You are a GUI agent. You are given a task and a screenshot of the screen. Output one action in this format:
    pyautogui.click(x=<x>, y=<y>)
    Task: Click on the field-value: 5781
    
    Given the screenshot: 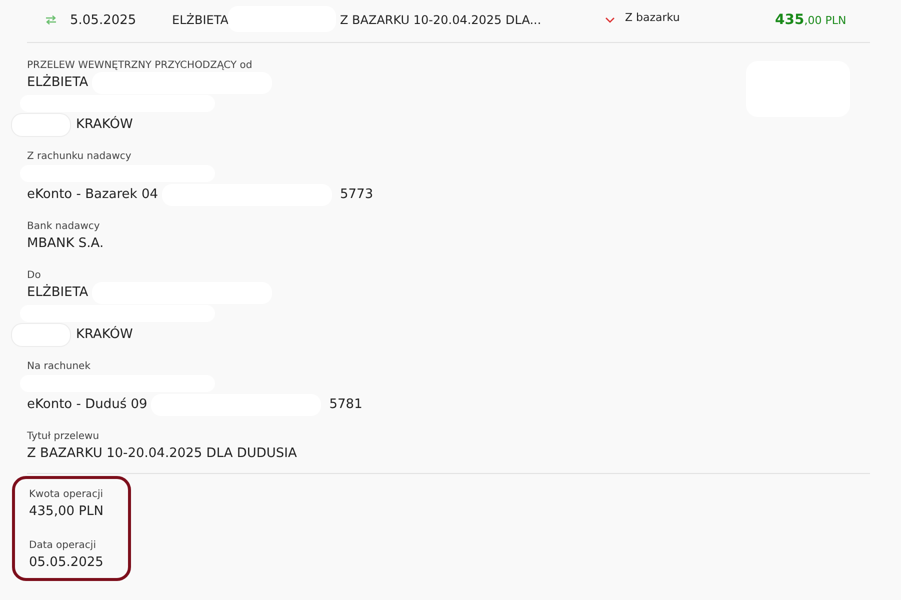 What is the action you would take?
    pyautogui.click(x=345, y=405)
    